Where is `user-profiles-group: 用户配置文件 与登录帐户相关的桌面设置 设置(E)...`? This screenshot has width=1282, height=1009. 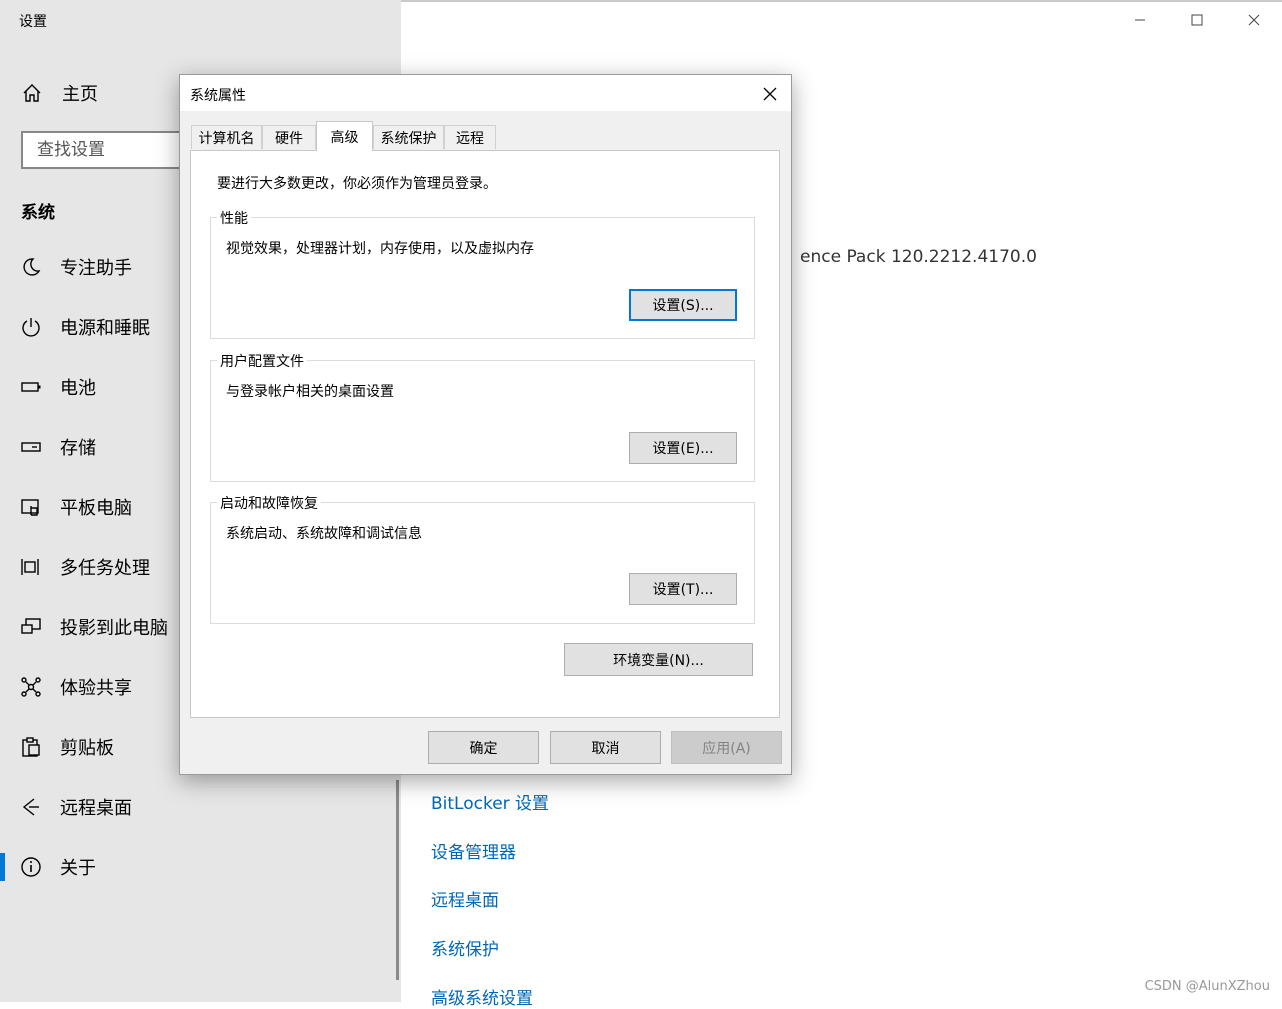 user-profiles-group: 用户配置文件 与登录帐户相关的桌面设置 设置(E)... is located at coordinates (482, 416).